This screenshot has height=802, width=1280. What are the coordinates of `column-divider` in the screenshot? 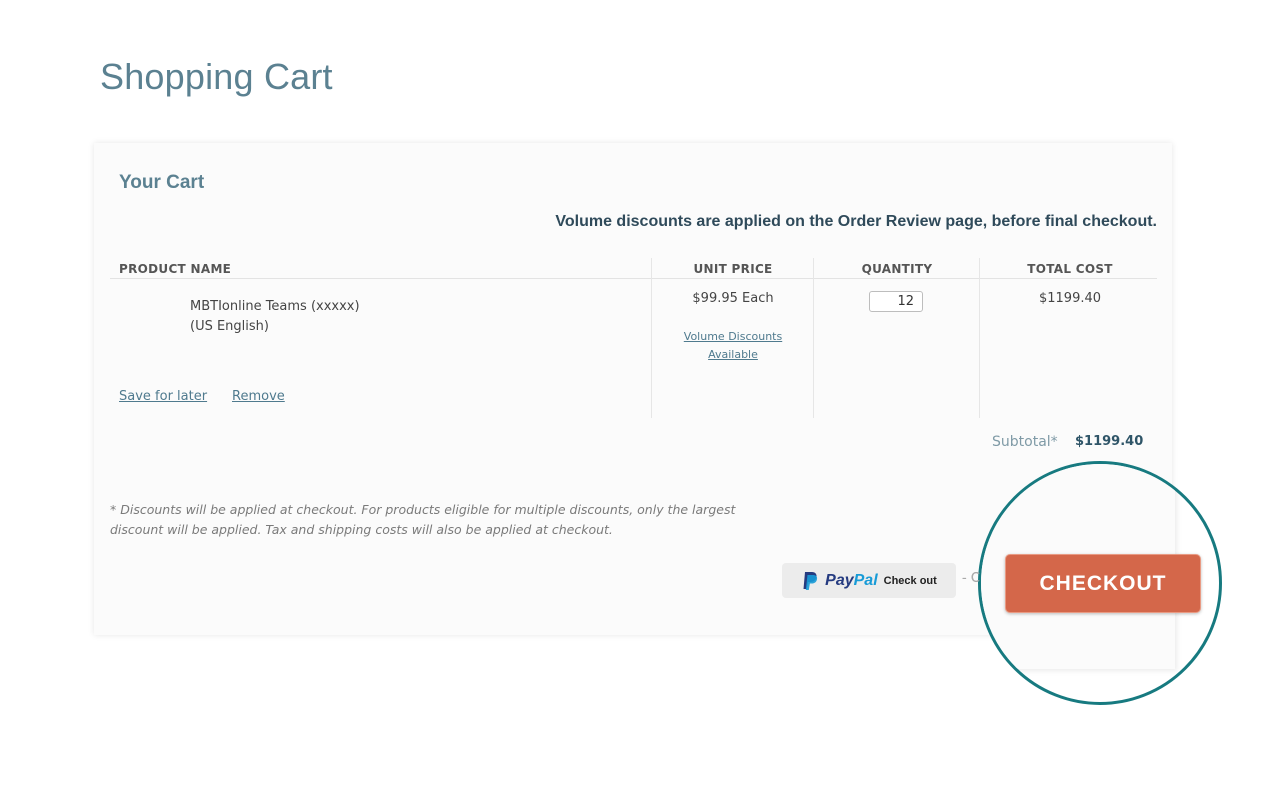 It's located at (979, 338).